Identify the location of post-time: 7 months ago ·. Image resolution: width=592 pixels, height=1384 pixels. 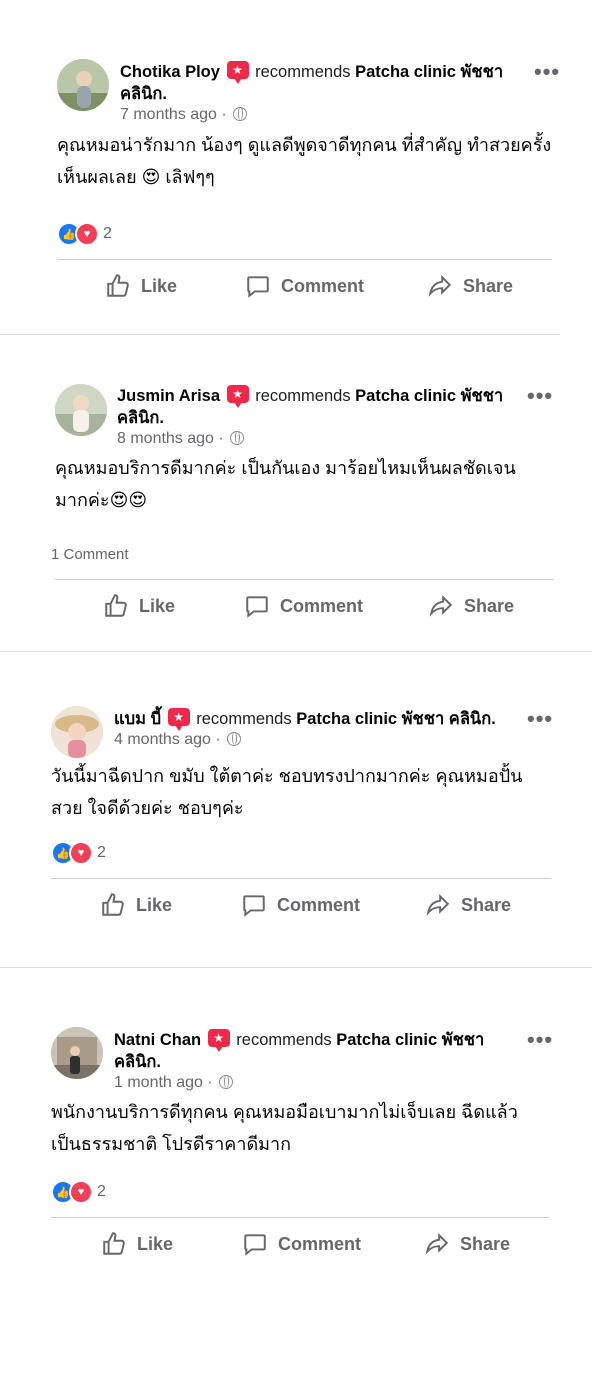
(183, 115).